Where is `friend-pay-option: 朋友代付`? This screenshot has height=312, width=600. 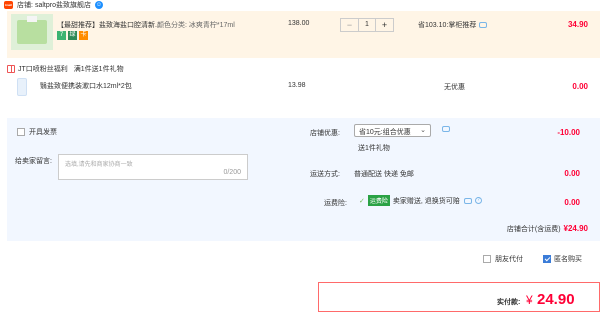 friend-pay-option: 朋友代付 is located at coordinates (503, 259).